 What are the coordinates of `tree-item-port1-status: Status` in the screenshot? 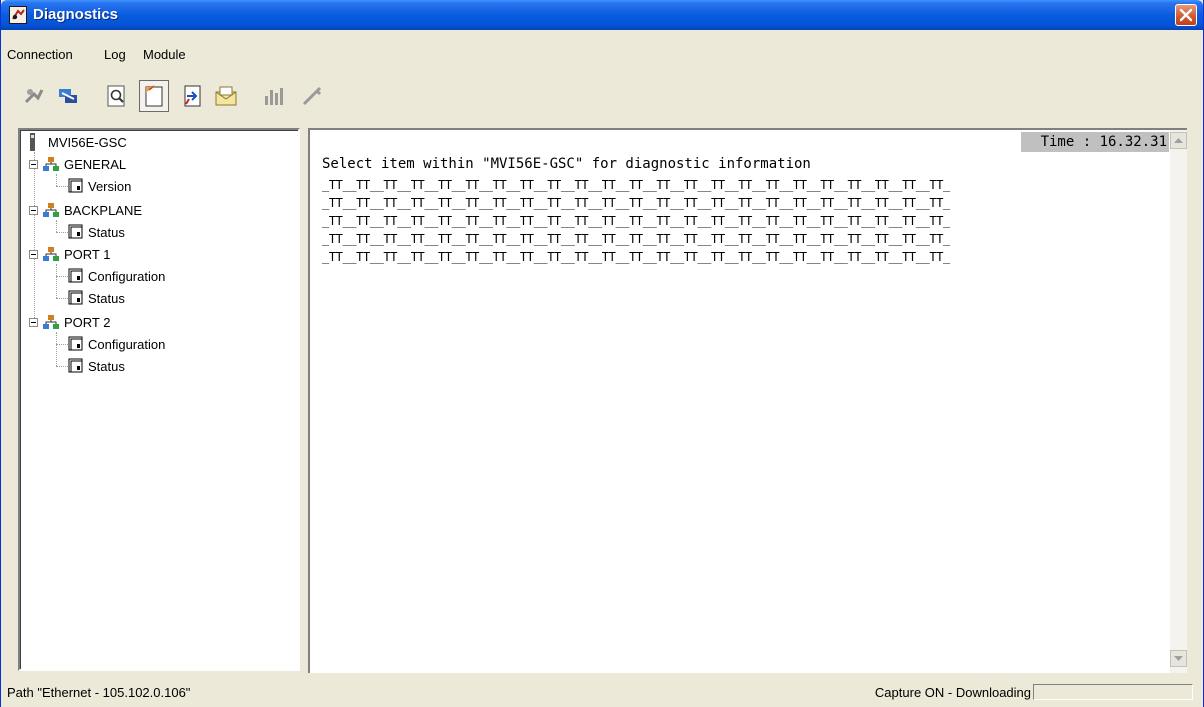 It's located at (96, 298).